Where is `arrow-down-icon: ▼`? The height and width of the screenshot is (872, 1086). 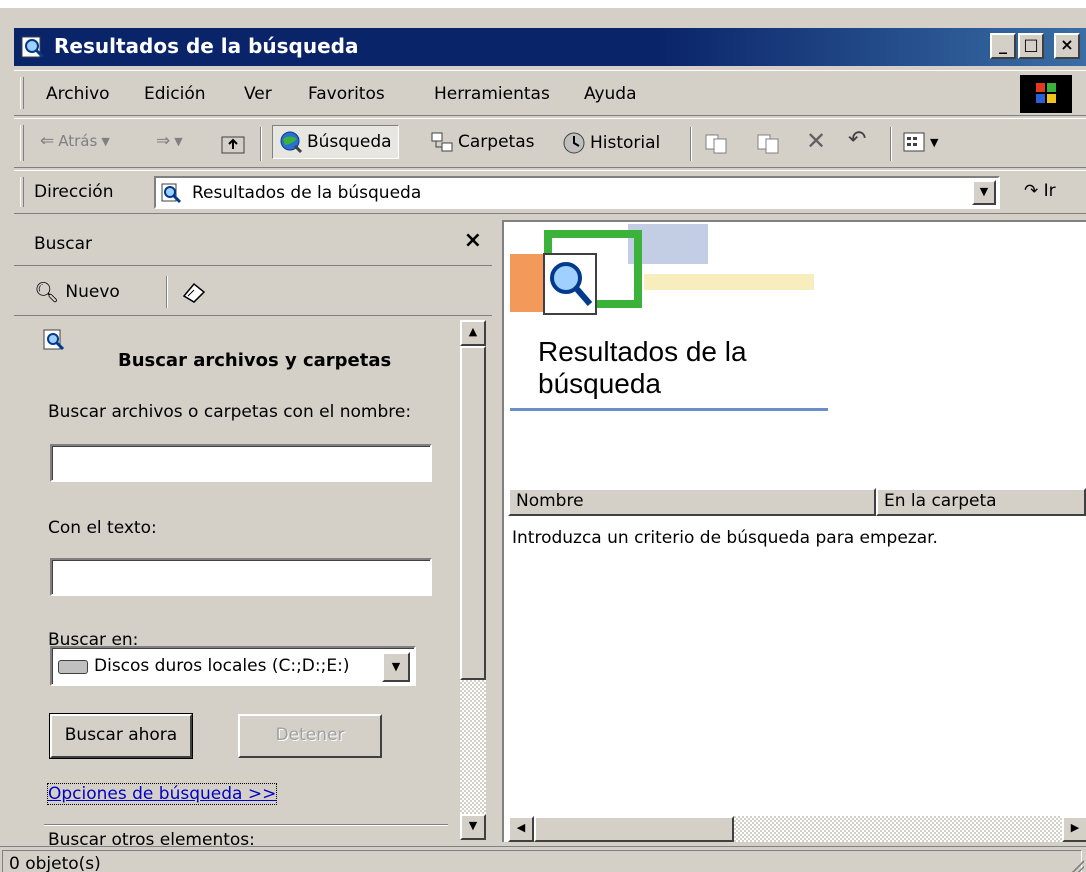 arrow-down-icon: ▼ is located at coordinates (473, 825).